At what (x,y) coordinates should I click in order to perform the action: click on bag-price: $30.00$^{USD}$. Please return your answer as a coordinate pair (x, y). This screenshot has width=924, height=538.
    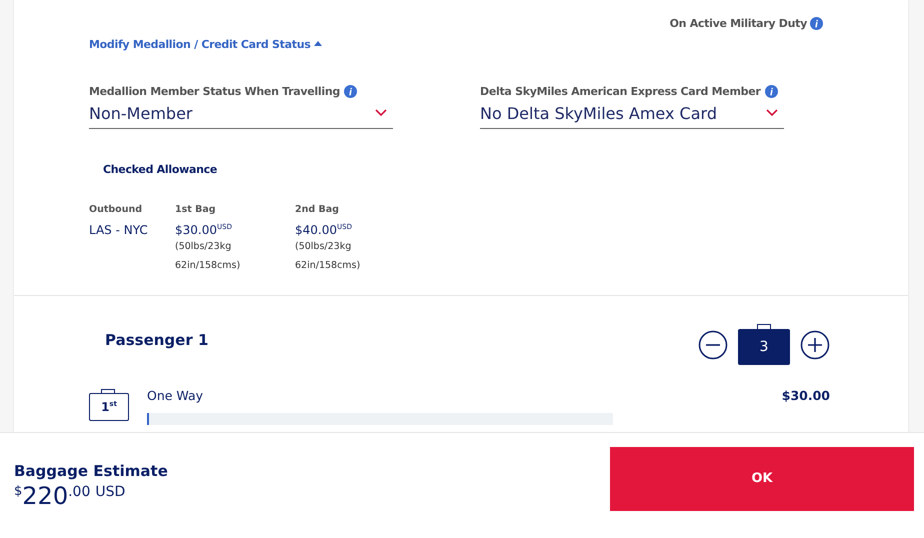
    Looking at the image, I should click on (204, 230).